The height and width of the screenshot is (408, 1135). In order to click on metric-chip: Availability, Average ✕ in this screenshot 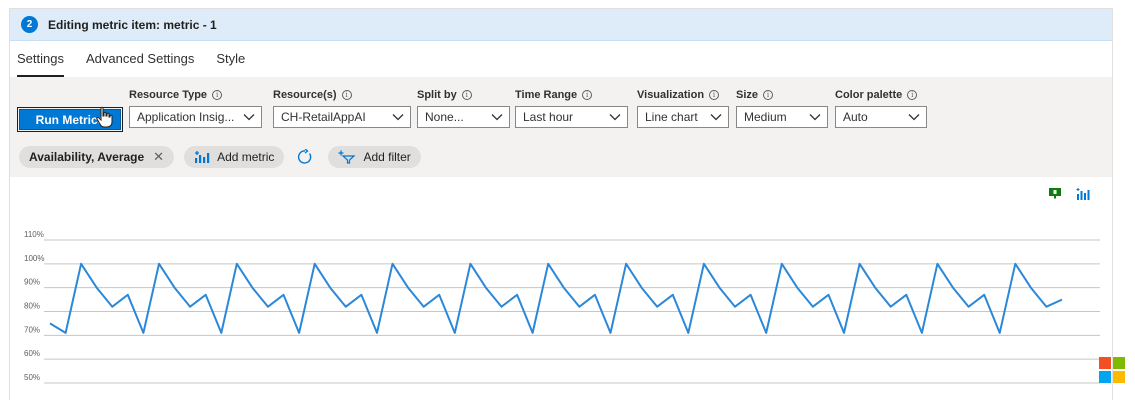, I will do `click(97, 157)`.